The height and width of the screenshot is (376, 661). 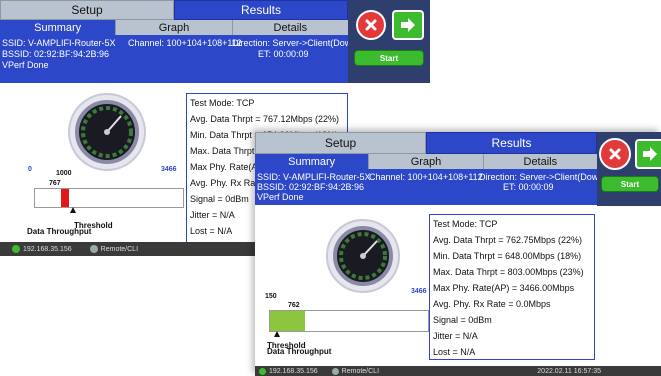 I want to click on scale-threshold: 1000, so click(x=64, y=173).